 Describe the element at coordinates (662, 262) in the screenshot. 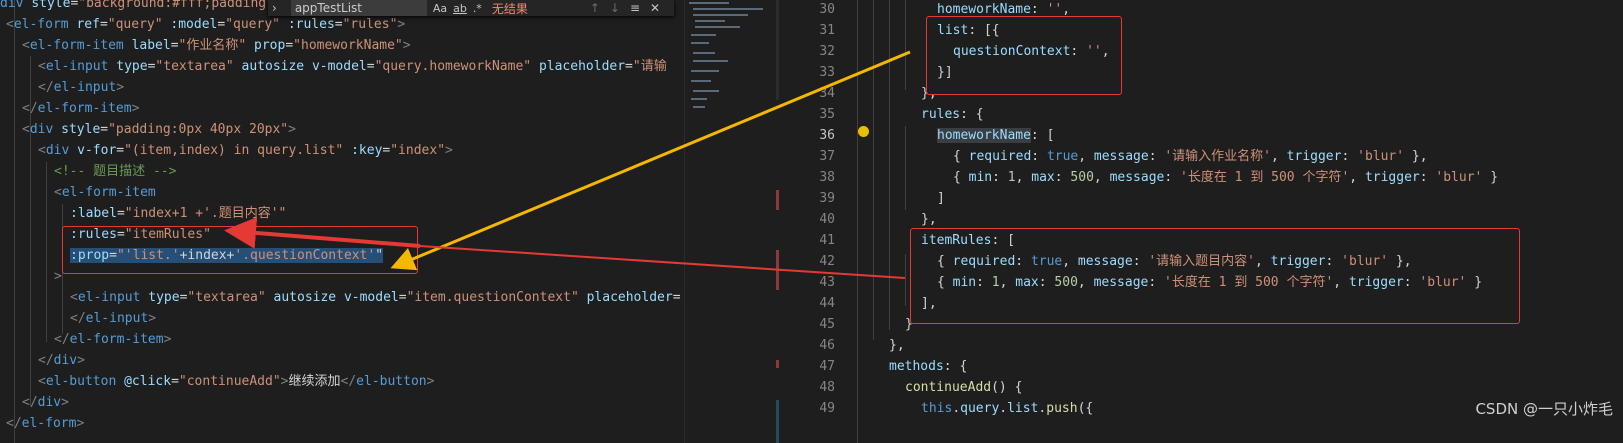

I see `red-arrow-thin` at that location.